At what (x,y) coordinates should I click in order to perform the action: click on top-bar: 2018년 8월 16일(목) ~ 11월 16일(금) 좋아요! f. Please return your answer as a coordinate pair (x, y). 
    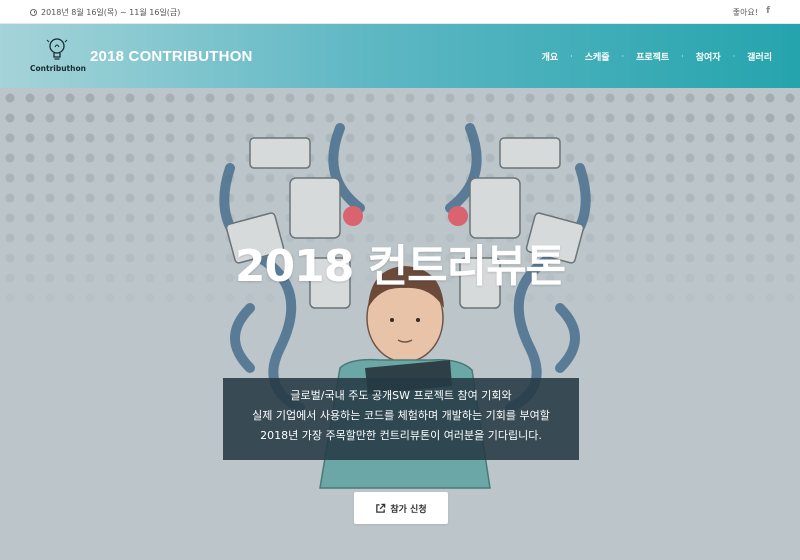
    Looking at the image, I should click on (400, 12).